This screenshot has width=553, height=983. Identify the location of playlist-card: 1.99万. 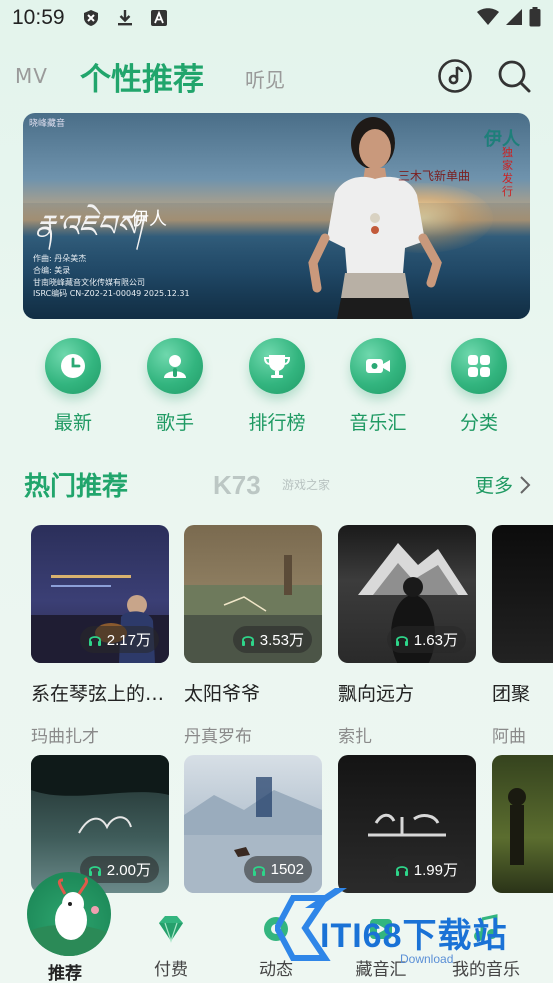
(407, 824).